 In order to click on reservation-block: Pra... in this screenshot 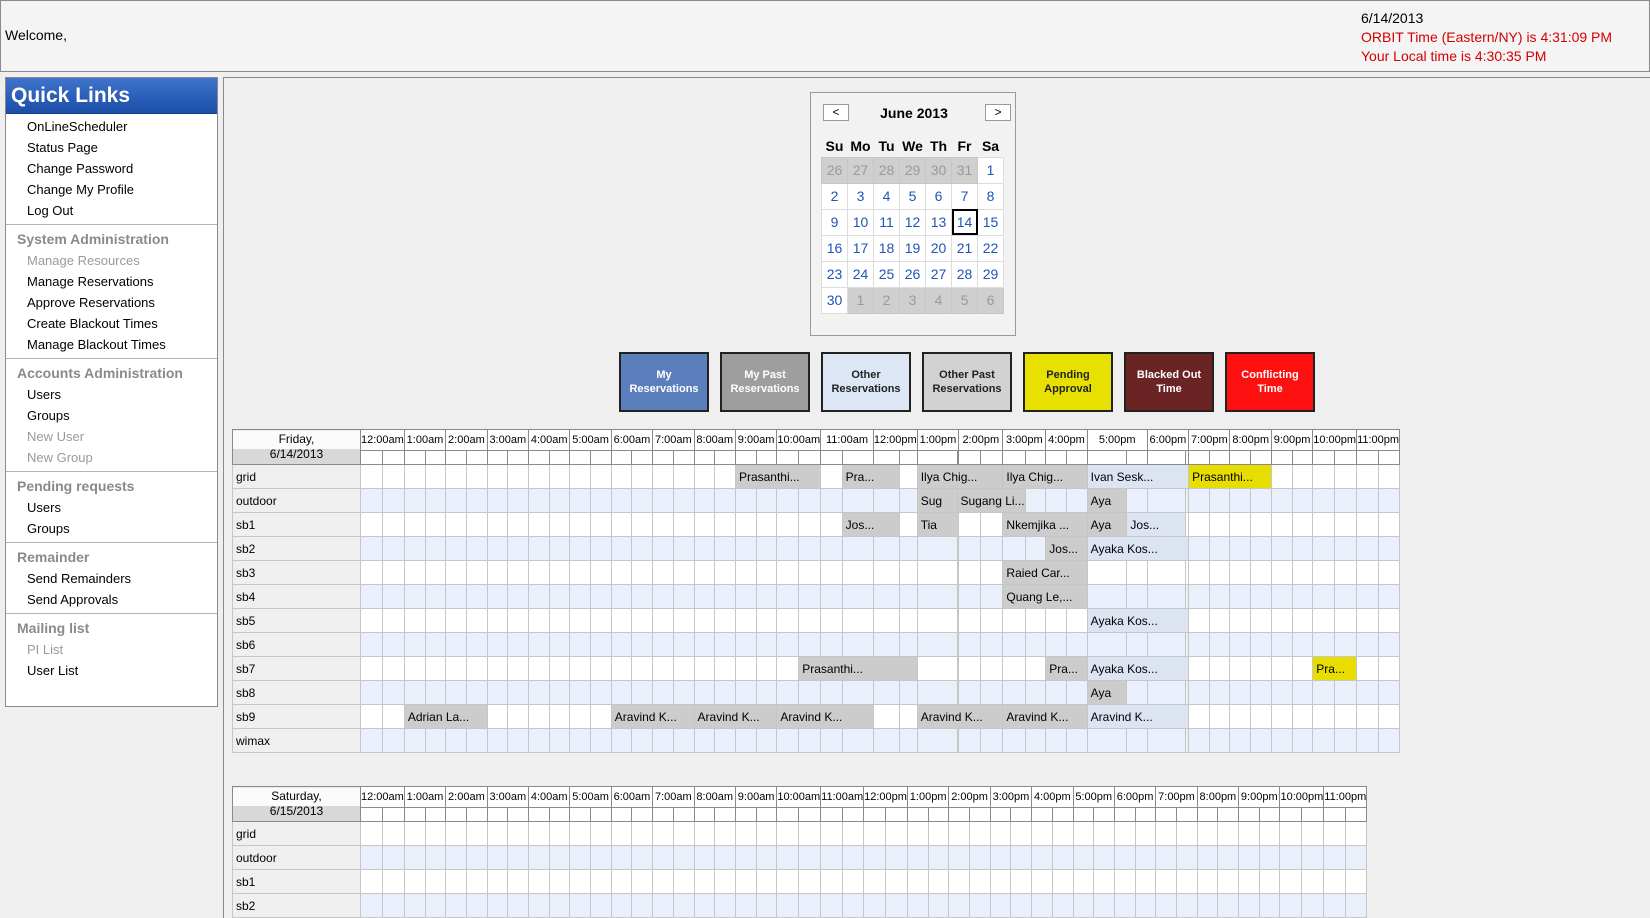, I will do `click(870, 476)`.